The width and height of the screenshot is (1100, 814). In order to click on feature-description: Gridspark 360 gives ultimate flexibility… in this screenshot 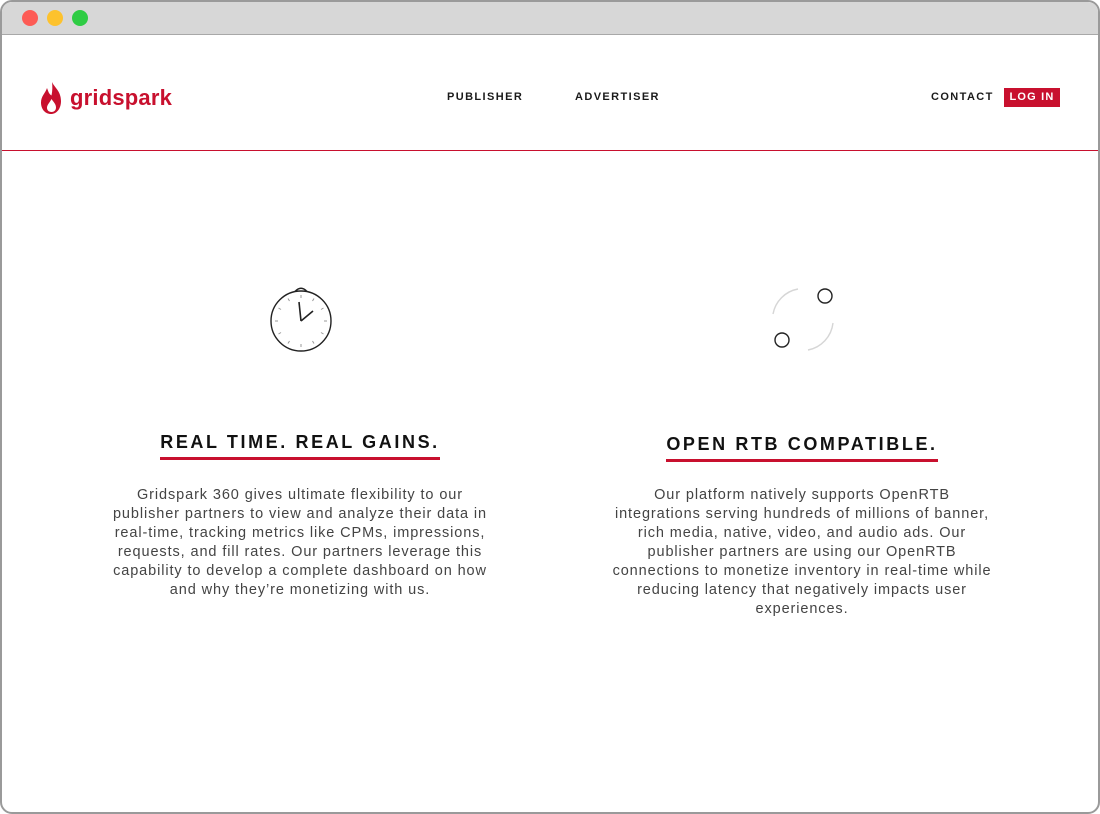, I will do `click(300, 542)`.